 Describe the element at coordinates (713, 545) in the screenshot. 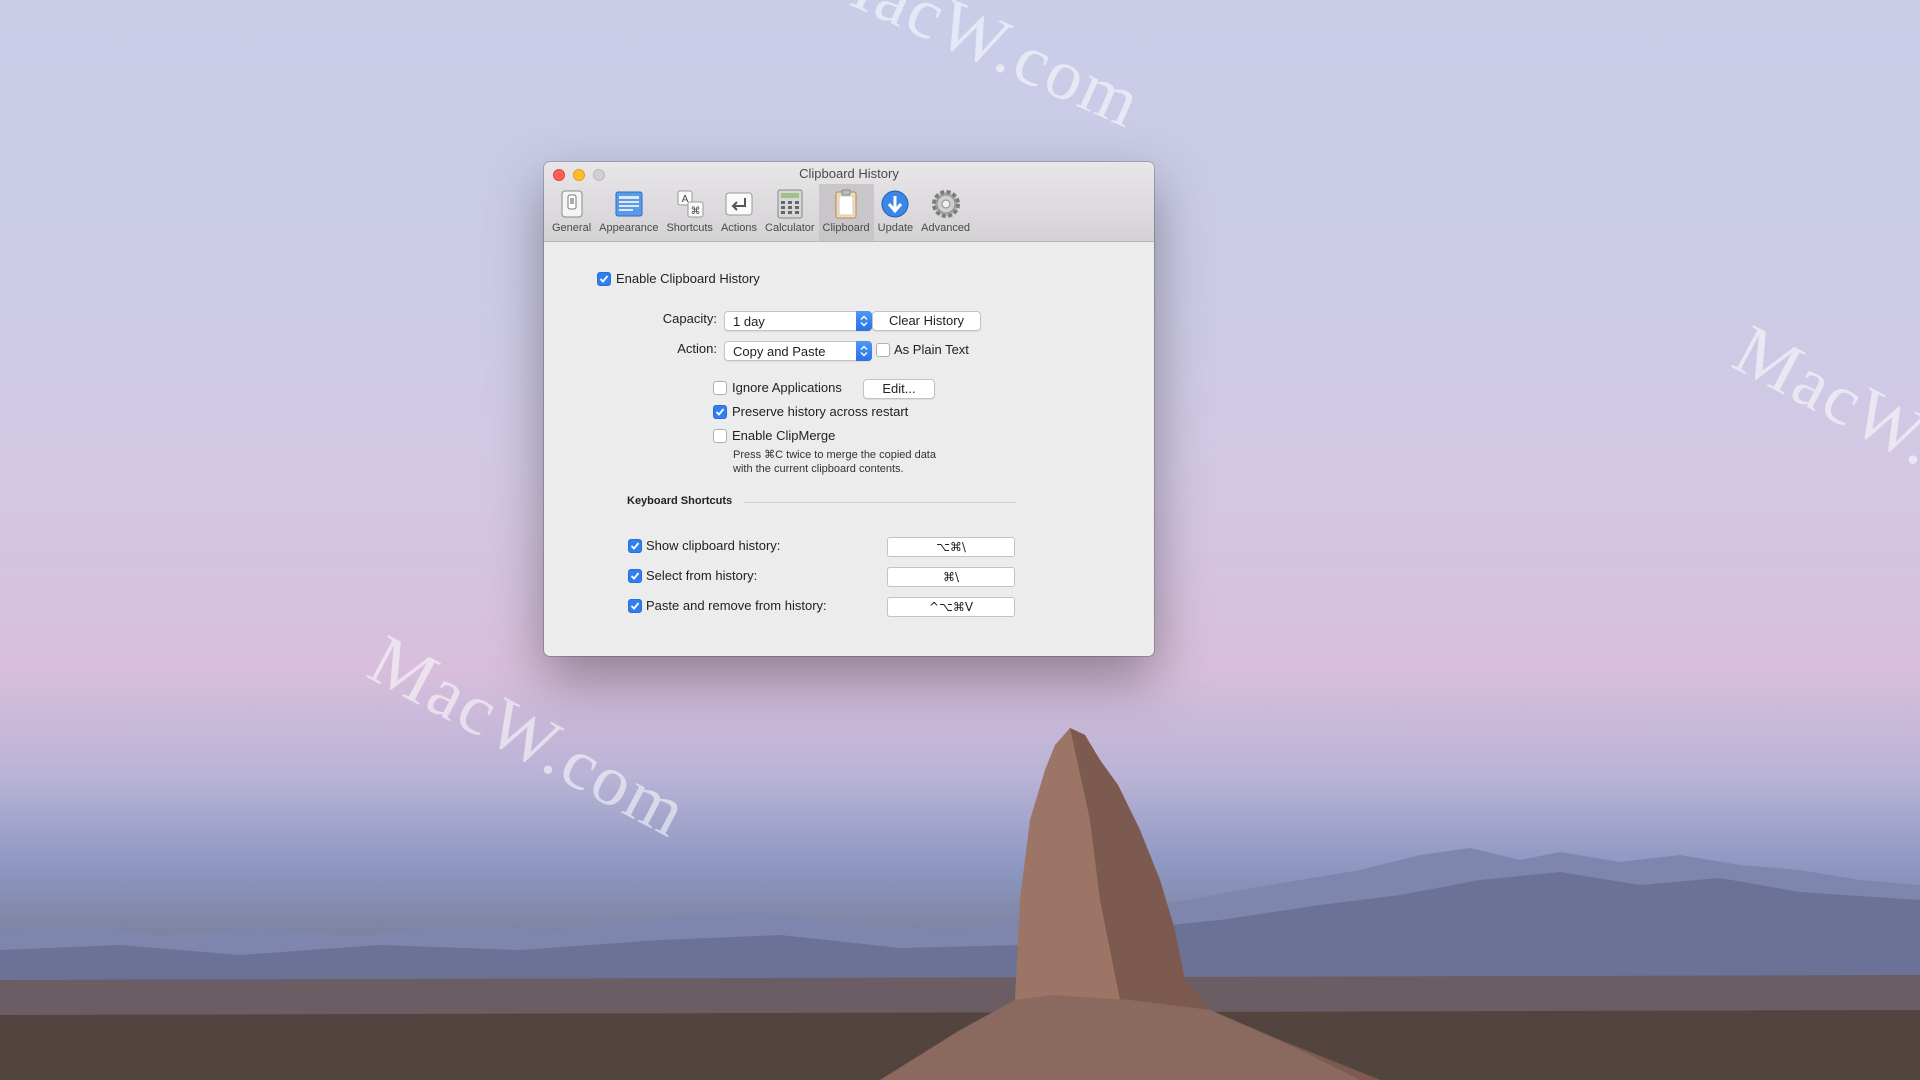

I see `shortcut-label: Show clipboard history:` at that location.